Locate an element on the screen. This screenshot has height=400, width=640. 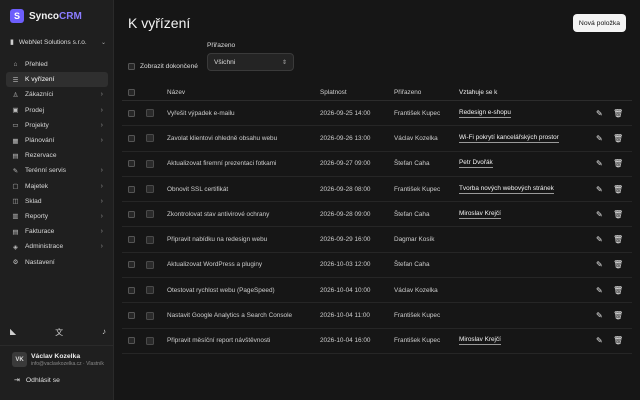
show-completed-toggle: Zobrazit dokončené is located at coordinates (163, 66).